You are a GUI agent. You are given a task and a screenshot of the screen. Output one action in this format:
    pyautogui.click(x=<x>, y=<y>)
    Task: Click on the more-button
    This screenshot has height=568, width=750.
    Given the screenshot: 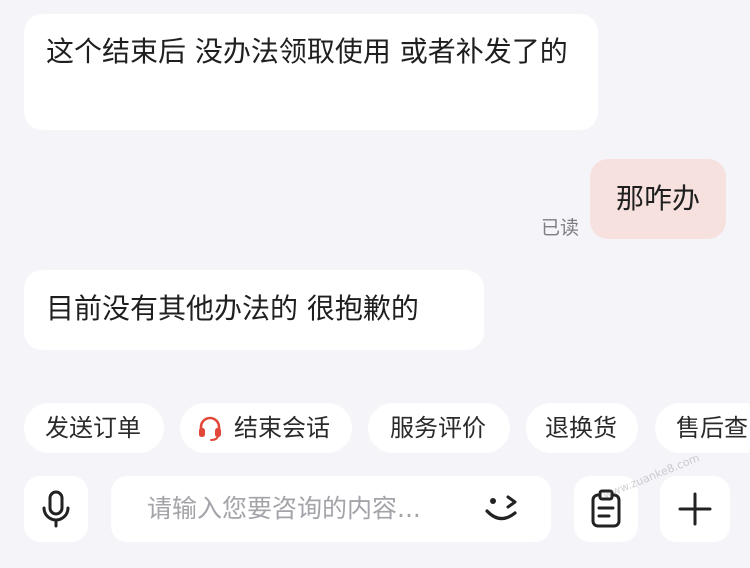 What is the action you would take?
    pyautogui.click(x=695, y=509)
    